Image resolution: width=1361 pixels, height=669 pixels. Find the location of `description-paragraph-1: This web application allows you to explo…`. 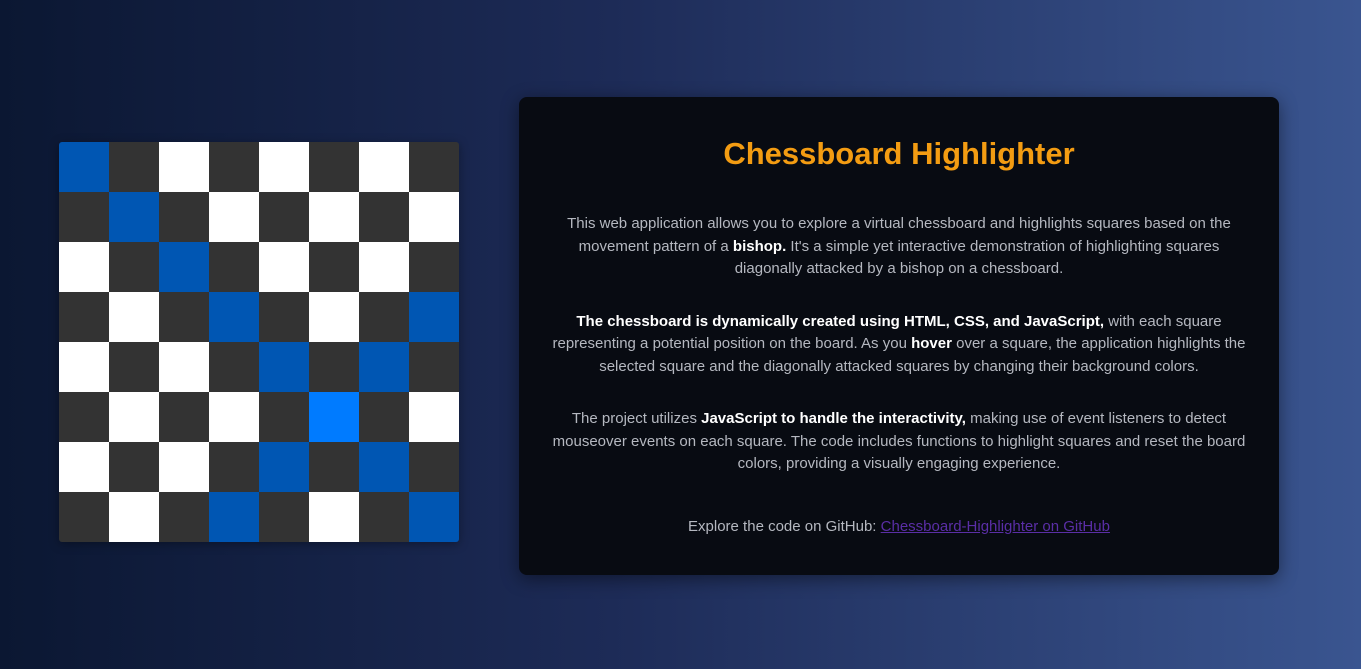

description-paragraph-1: This web application allows you to explo… is located at coordinates (899, 247).